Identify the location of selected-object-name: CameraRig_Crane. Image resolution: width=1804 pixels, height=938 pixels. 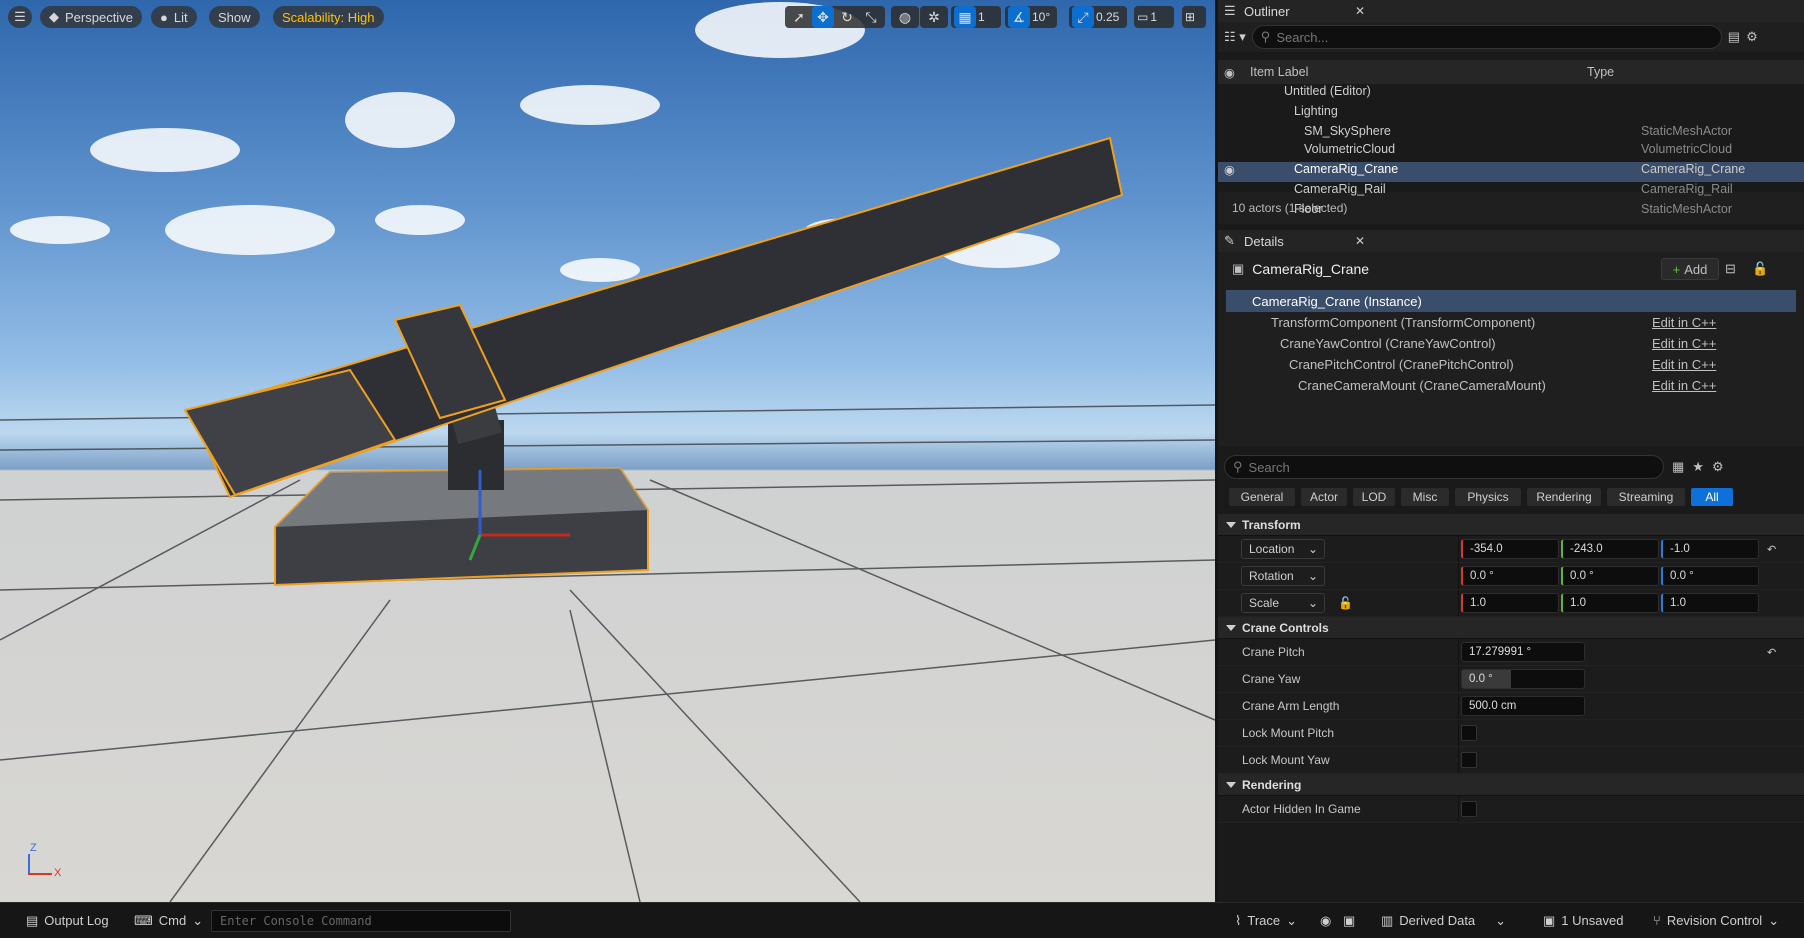
(1311, 269).